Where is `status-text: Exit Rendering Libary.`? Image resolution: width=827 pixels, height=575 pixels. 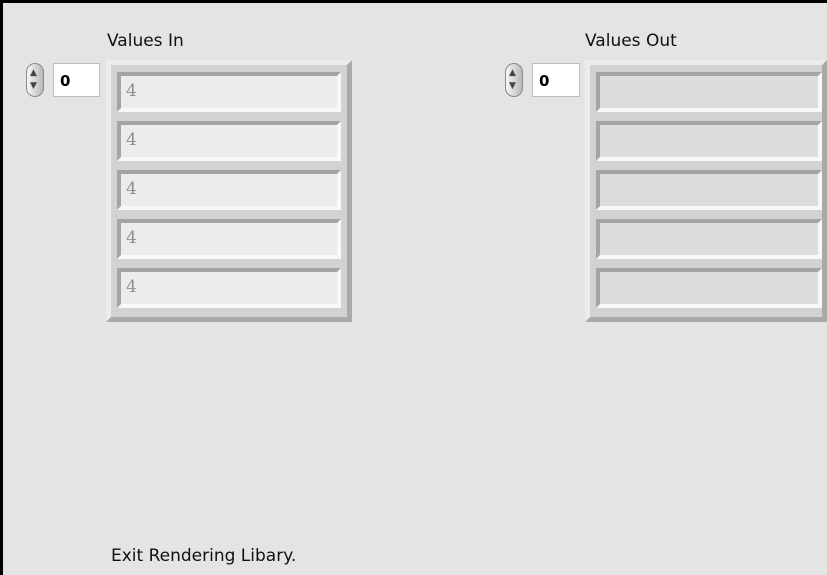
status-text: Exit Rendering Libary. is located at coordinates (204, 556).